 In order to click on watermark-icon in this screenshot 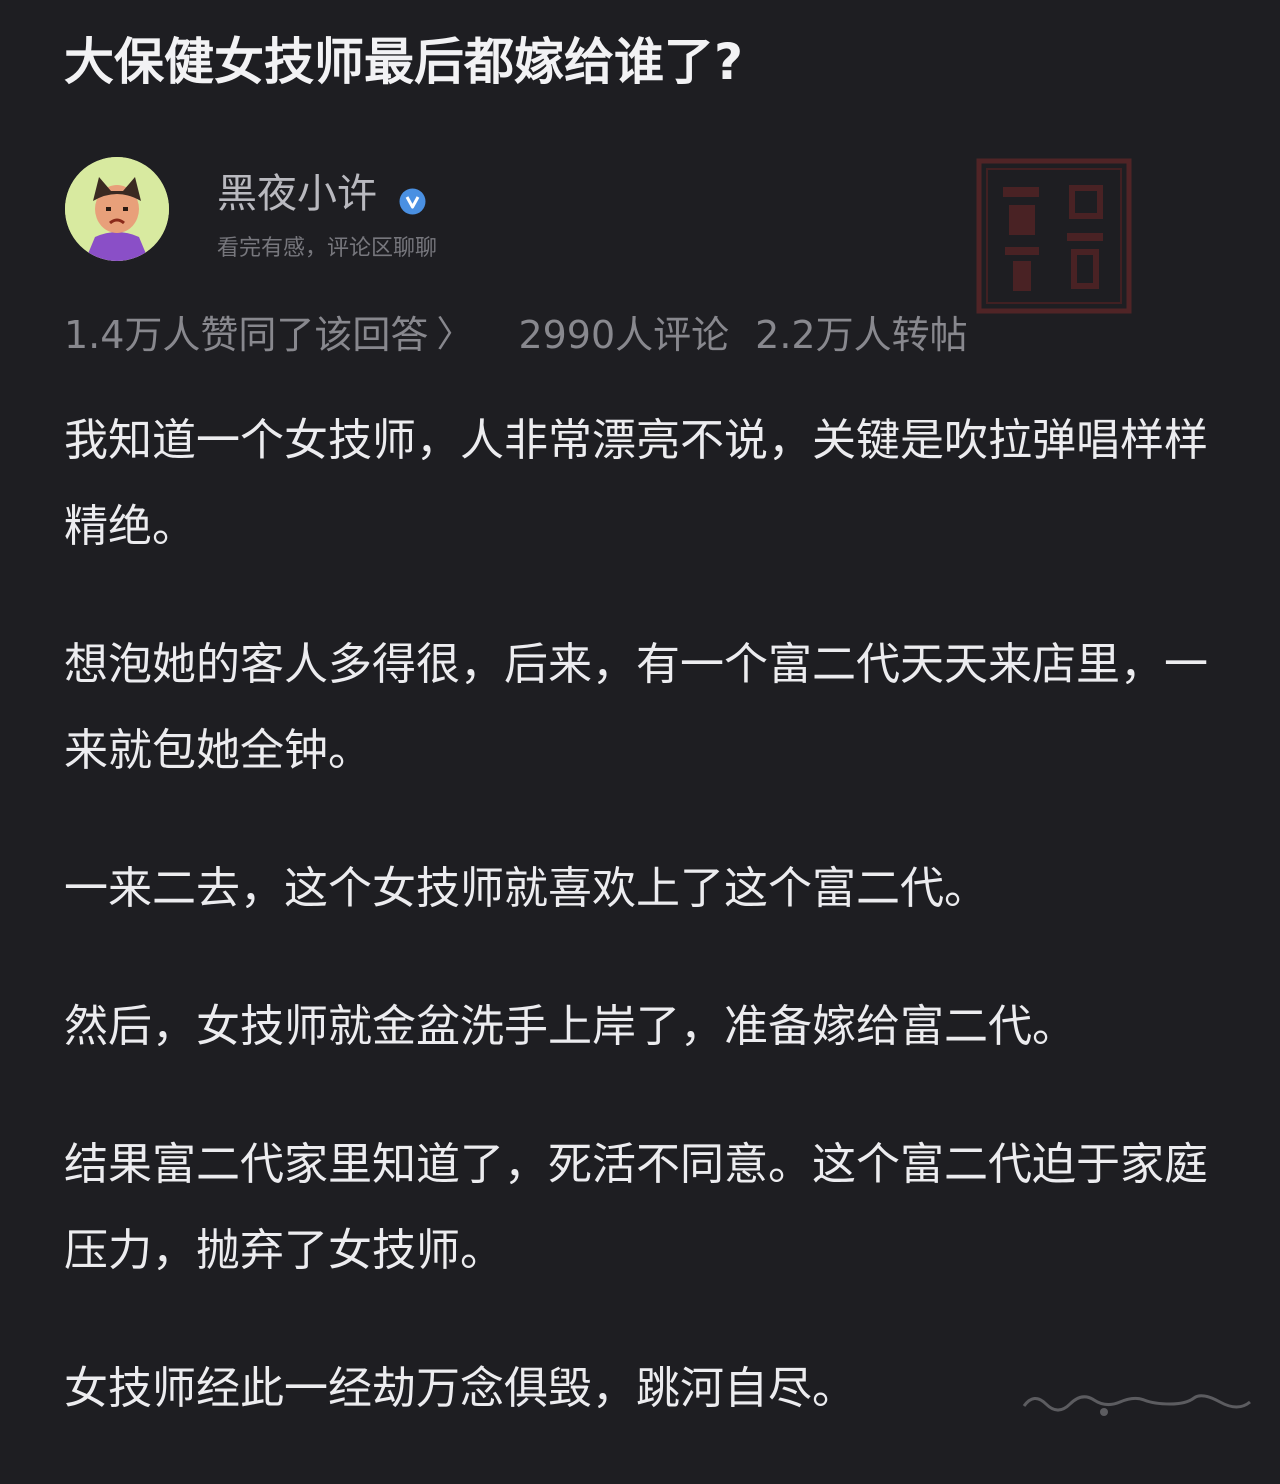, I will do `click(1136, 1405)`.